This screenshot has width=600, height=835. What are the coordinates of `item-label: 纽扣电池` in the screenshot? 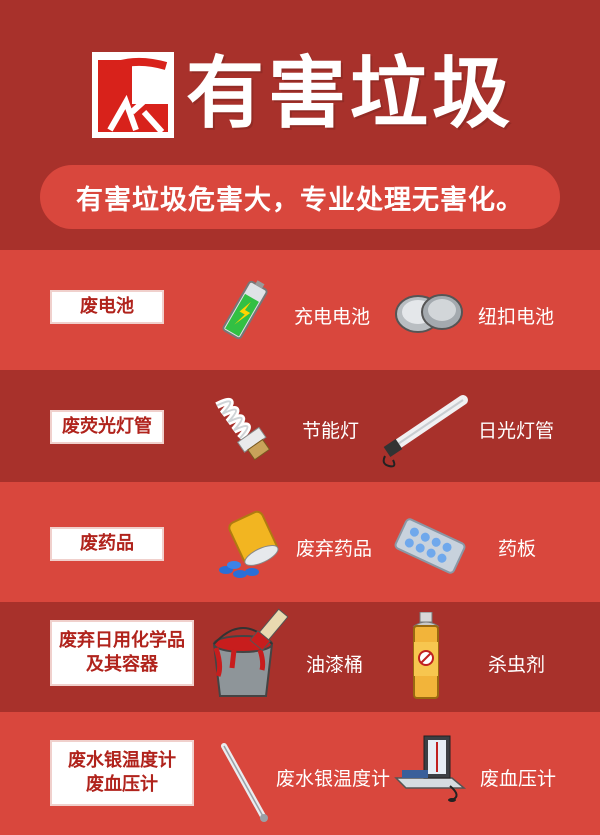 It's located at (516, 317).